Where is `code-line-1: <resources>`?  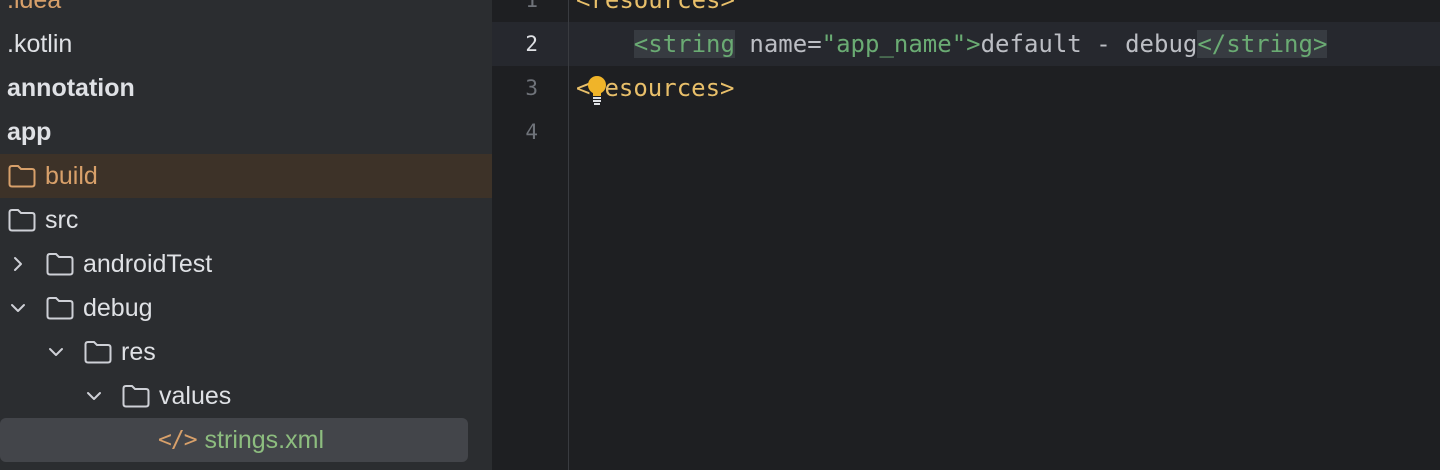 code-line-1: <resources> is located at coordinates (655, 11).